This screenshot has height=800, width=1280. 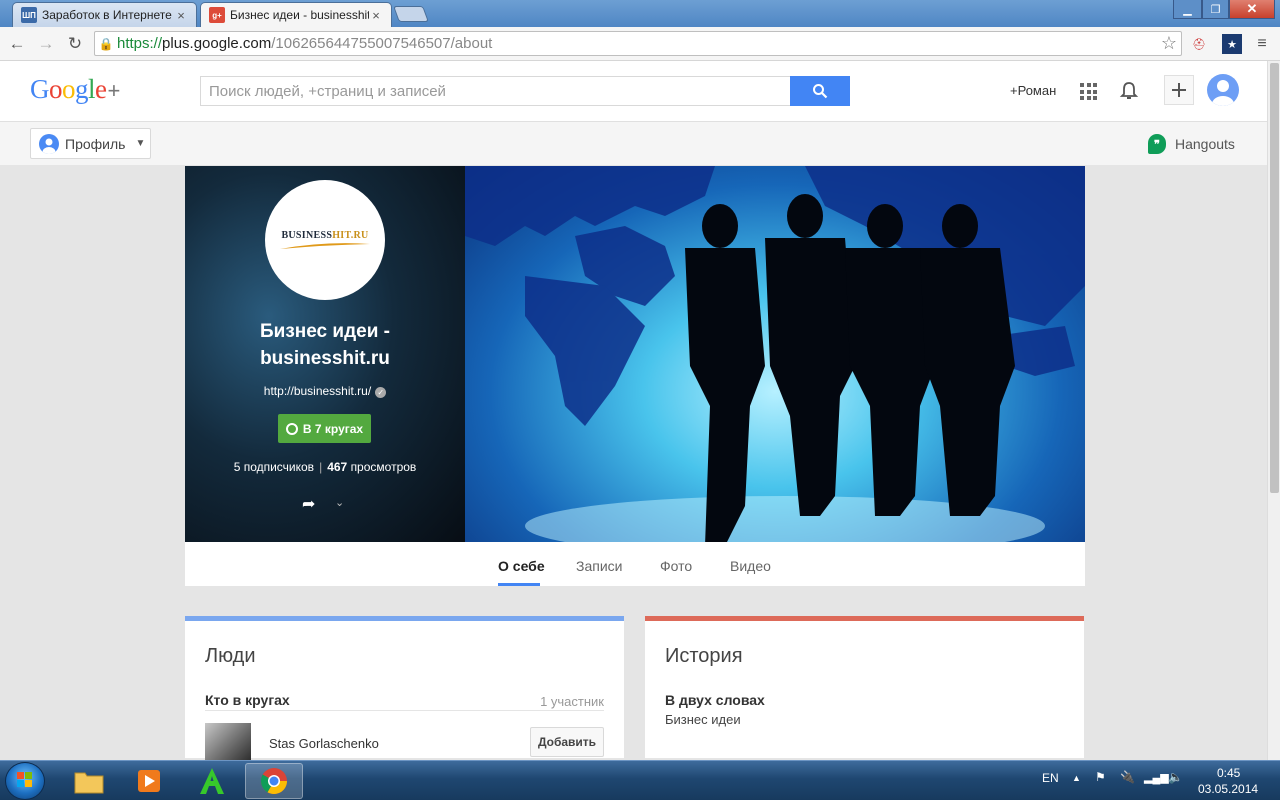 What do you see at coordinates (1228, 773) in the screenshot?
I see `clock-time: 0:45` at bounding box center [1228, 773].